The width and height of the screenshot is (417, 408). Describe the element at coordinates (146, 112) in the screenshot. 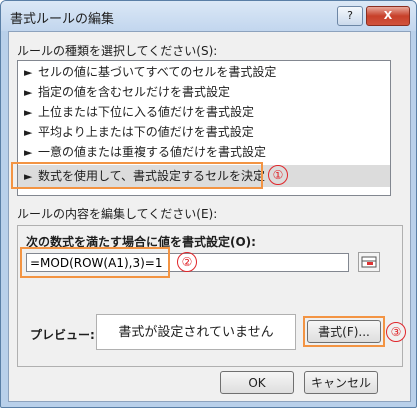

I see `rule-type-item-label: 上位または下位に入る値だけを書式設定` at that location.